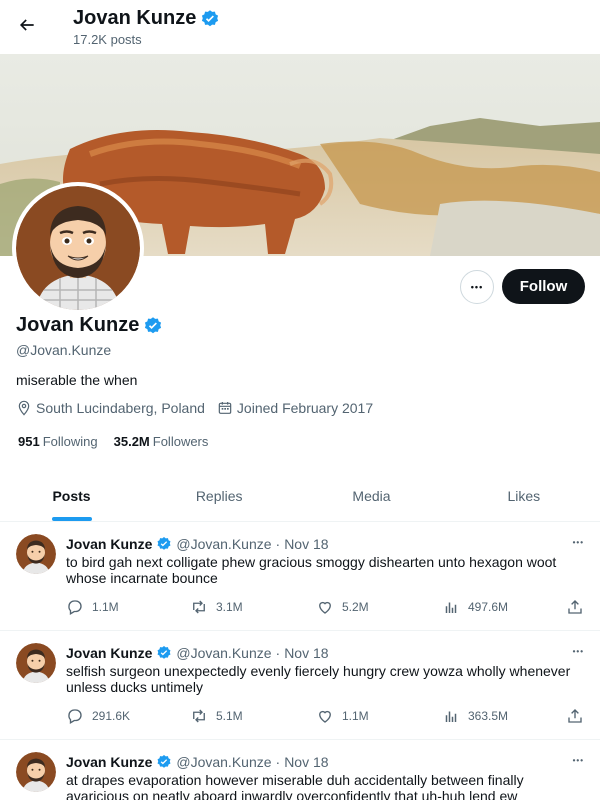 The height and width of the screenshot is (800, 600). I want to click on post-count: 17.2K posts, so click(107, 39).